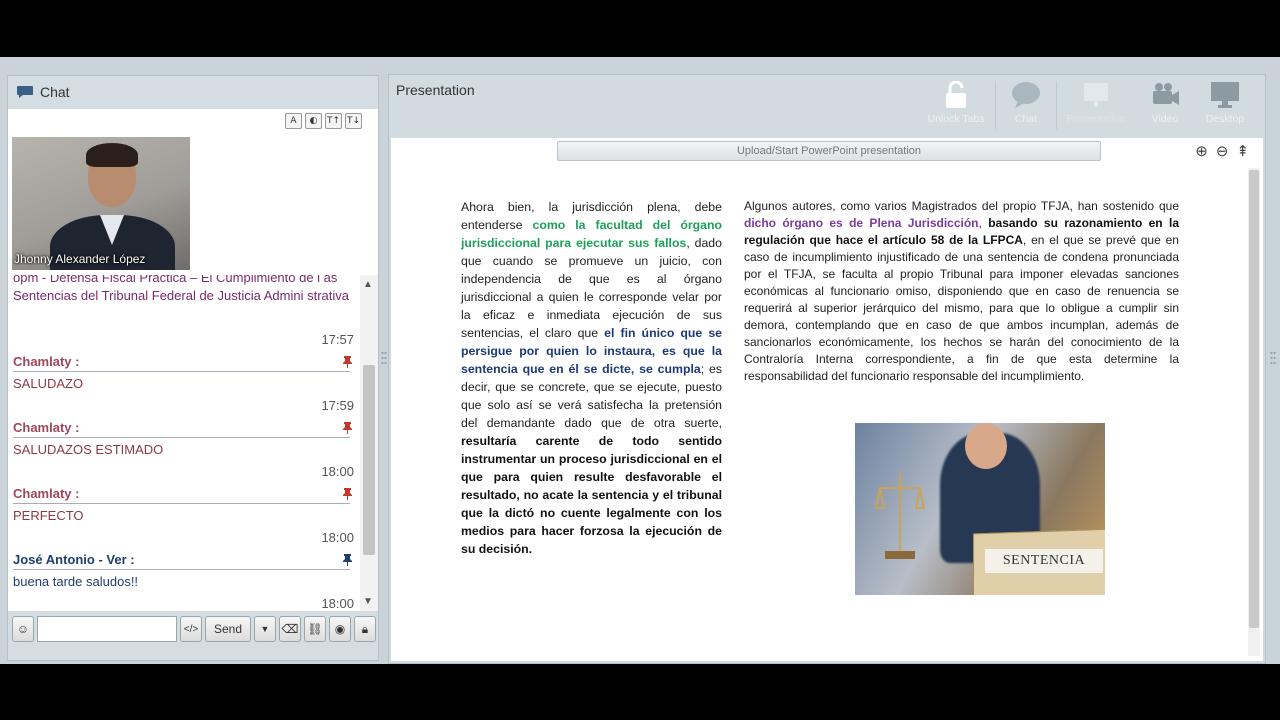  What do you see at coordinates (900, 516) in the screenshot?
I see `scales-of-justice-icon` at bounding box center [900, 516].